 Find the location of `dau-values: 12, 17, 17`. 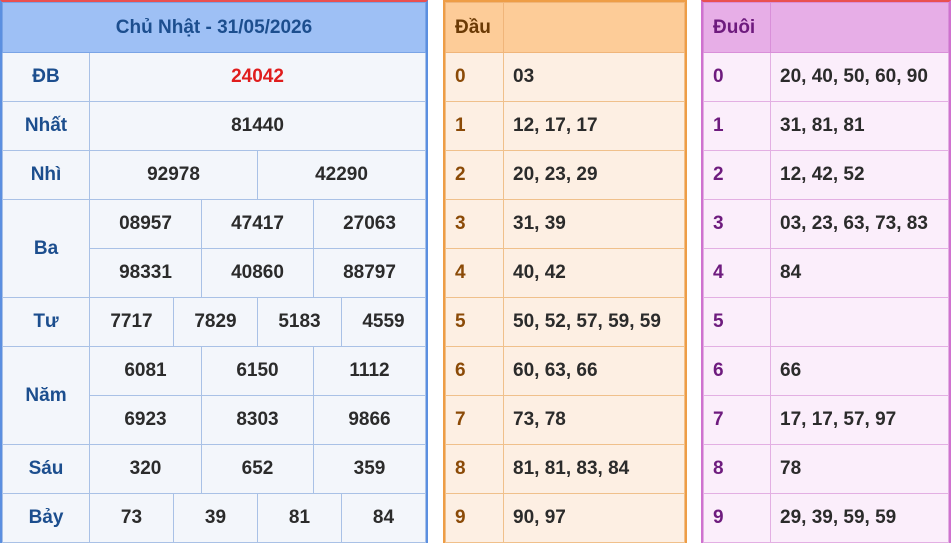

dau-values: 12, 17, 17 is located at coordinates (594, 126).